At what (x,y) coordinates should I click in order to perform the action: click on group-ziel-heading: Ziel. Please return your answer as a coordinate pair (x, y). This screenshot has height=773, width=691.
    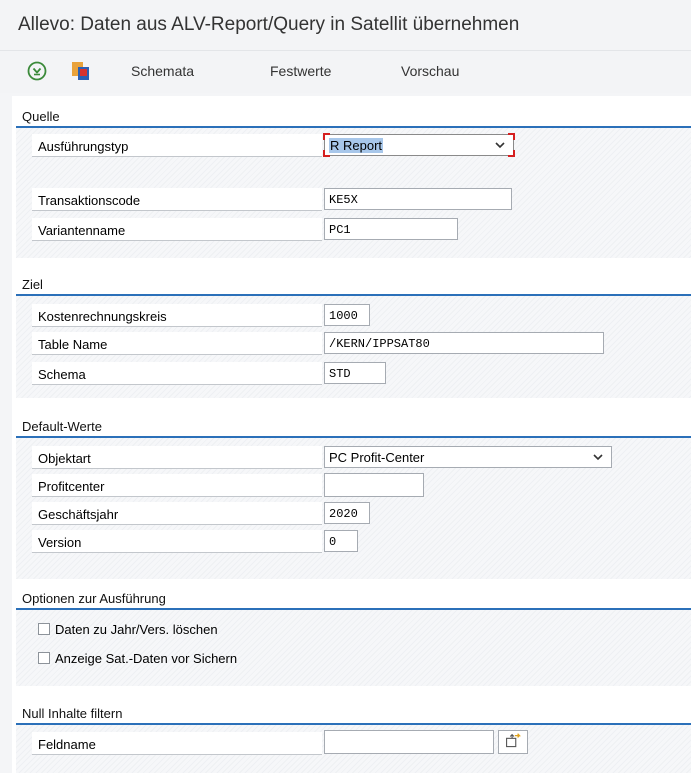
    Looking at the image, I should click on (353, 285).